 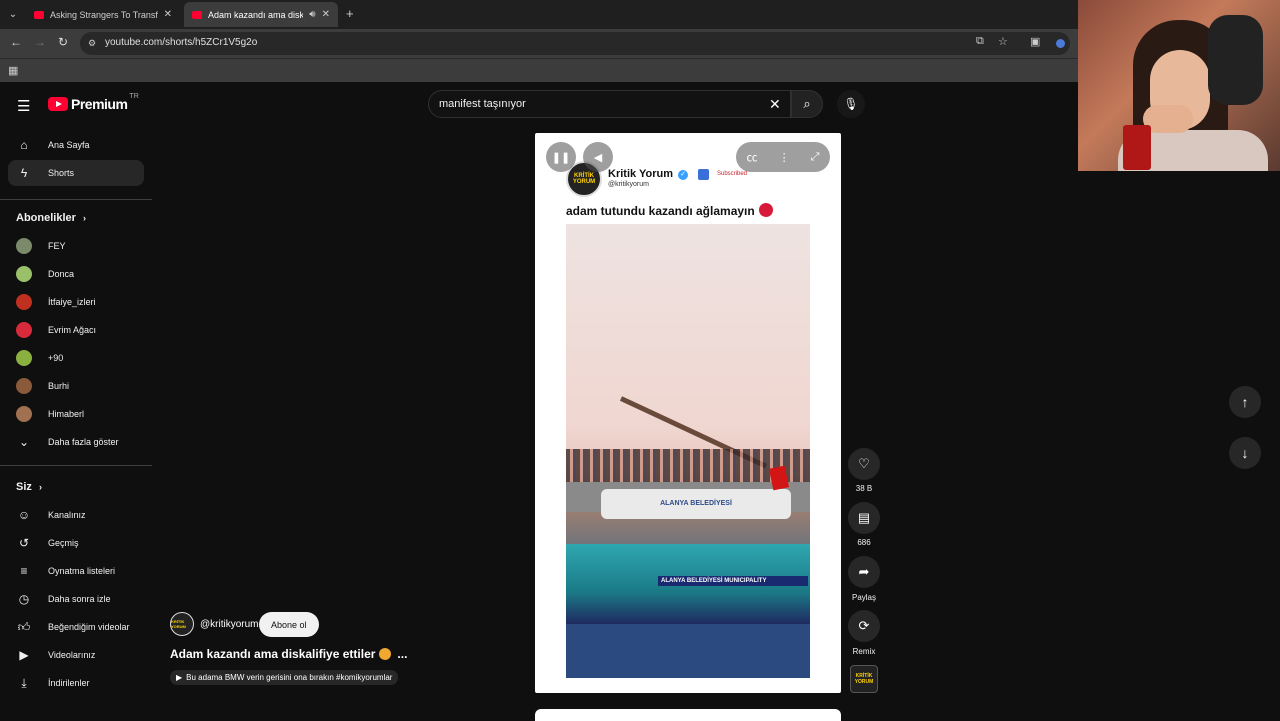 I want to click on you-heading: Siz ›, so click(x=29, y=487).